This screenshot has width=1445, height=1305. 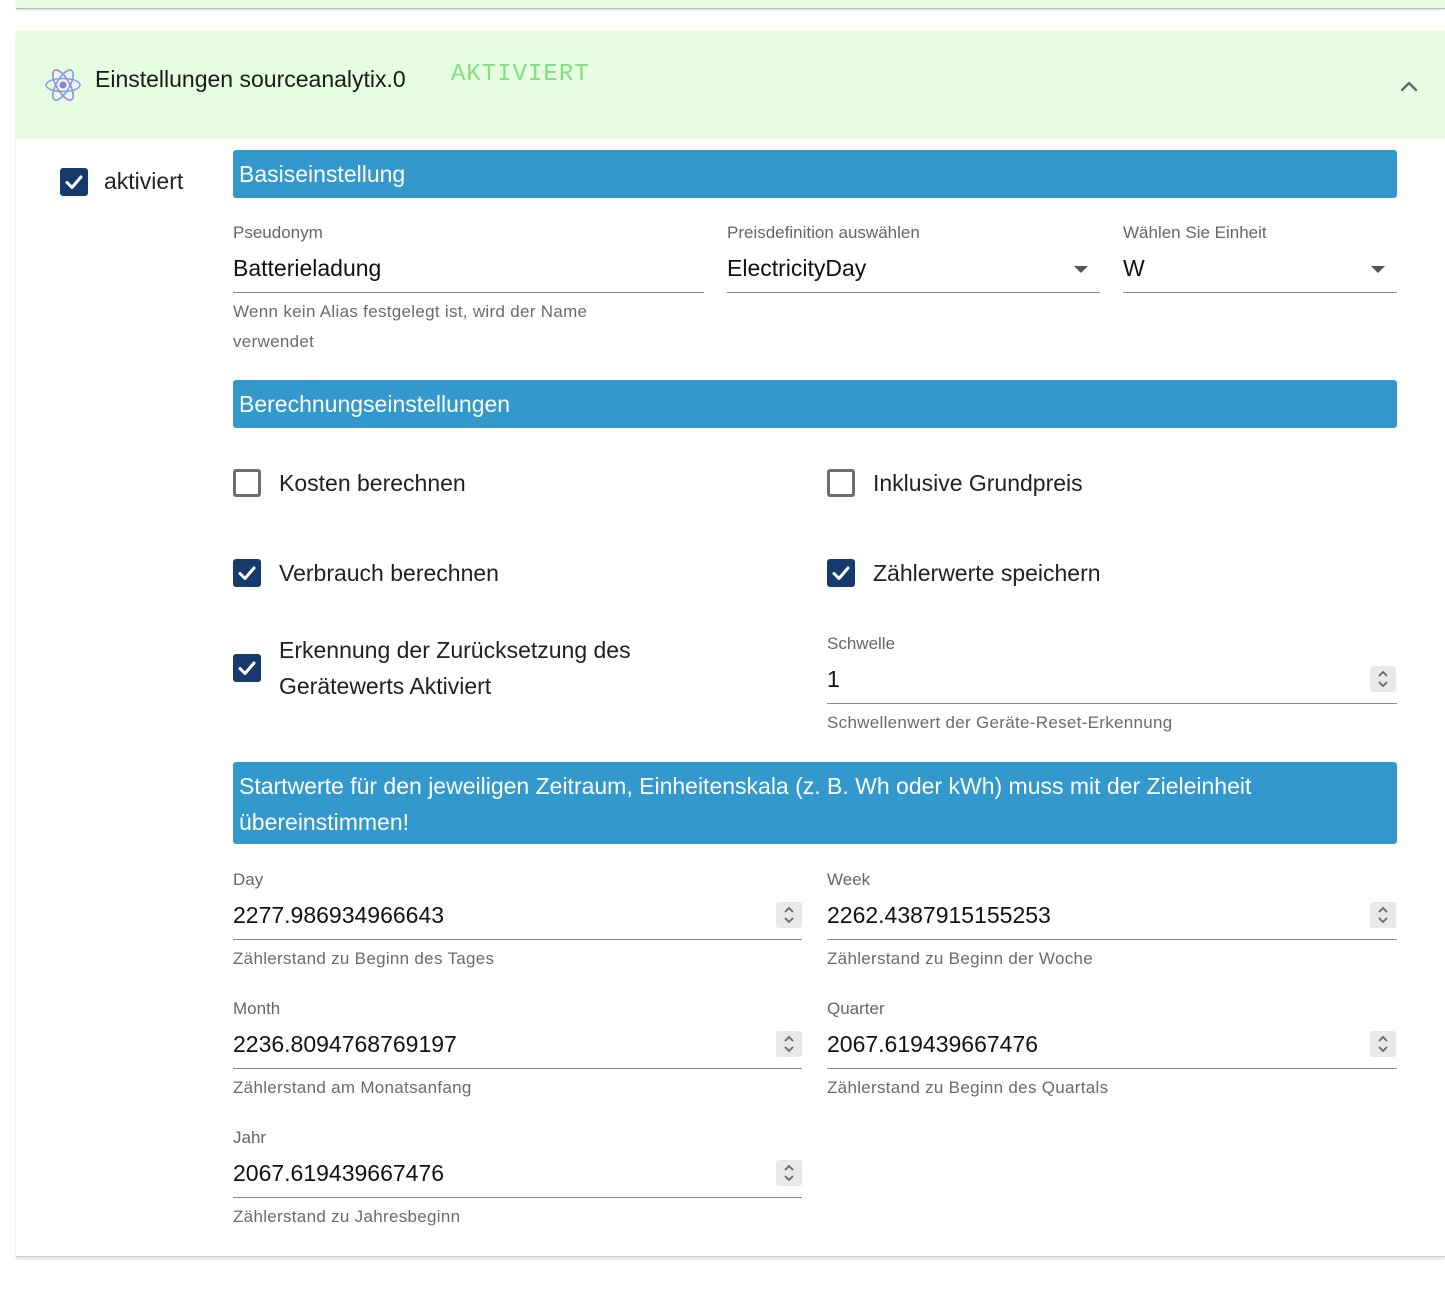 What do you see at coordinates (1112, 703) in the screenshot?
I see `threshold-underline` at bounding box center [1112, 703].